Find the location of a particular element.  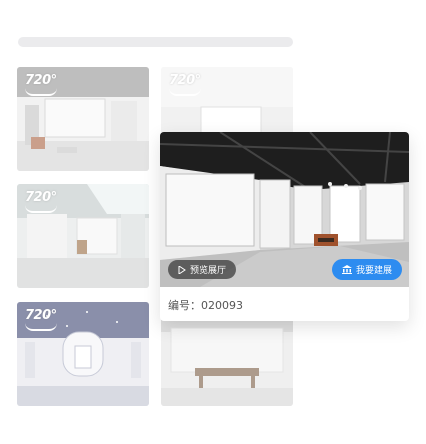

preview-exhibition-label: 预览展厅 is located at coordinates (207, 271).